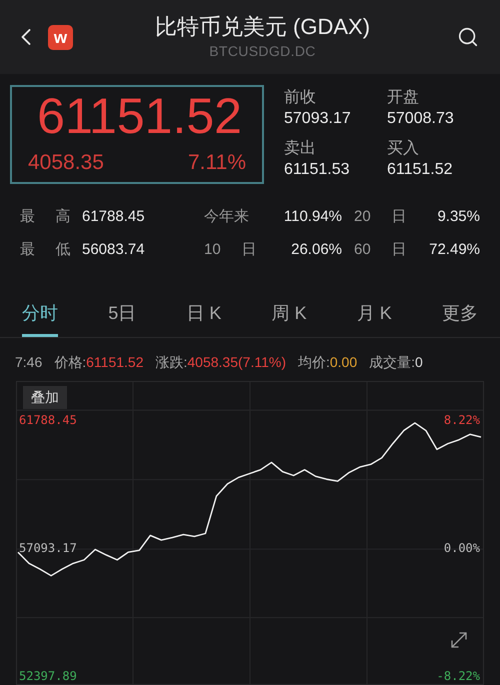 The width and height of the screenshot is (500, 685). What do you see at coordinates (460, 318) in the screenshot?
I see `chart-tab: 更多` at bounding box center [460, 318].